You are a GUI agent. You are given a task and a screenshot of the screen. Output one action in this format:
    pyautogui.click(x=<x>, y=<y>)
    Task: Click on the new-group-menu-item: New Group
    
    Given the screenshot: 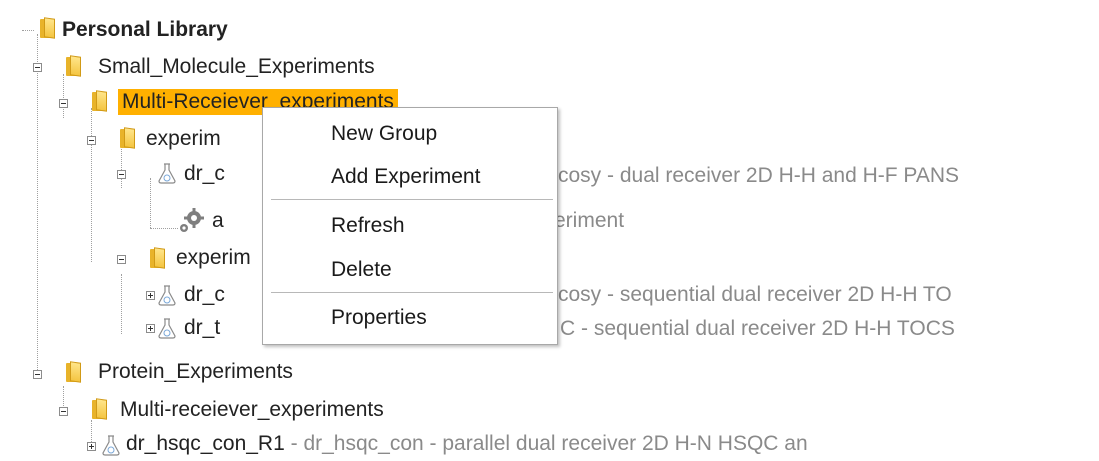 What is the action you would take?
    pyautogui.click(x=384, y=134)
    